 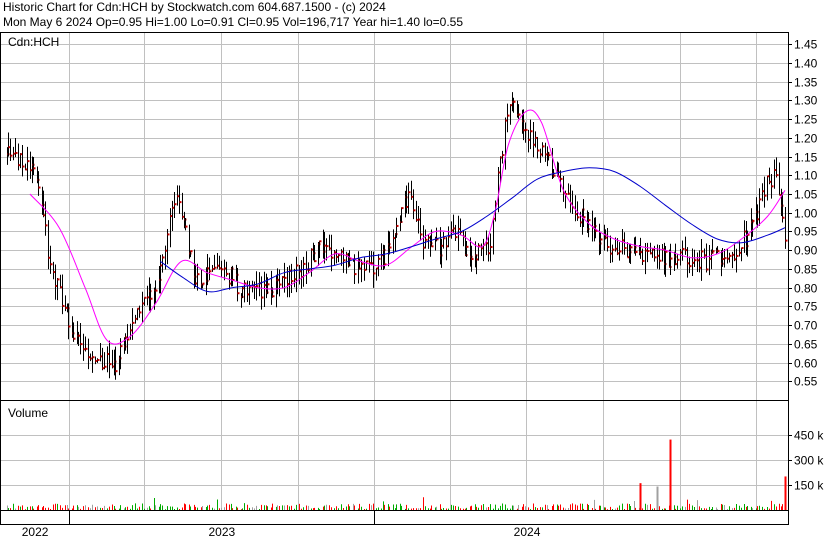 I want to click on price-tick-label: 0.85, so click(x=806, y=270).